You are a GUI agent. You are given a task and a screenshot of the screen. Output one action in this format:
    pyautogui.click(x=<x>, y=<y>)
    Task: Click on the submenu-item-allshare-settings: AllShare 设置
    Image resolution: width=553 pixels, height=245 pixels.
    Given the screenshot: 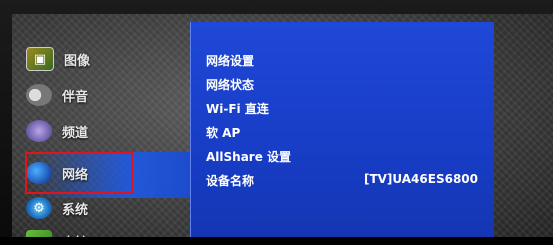 What is the action you would take?
    pyautogui.click(x=248, y=156)
    